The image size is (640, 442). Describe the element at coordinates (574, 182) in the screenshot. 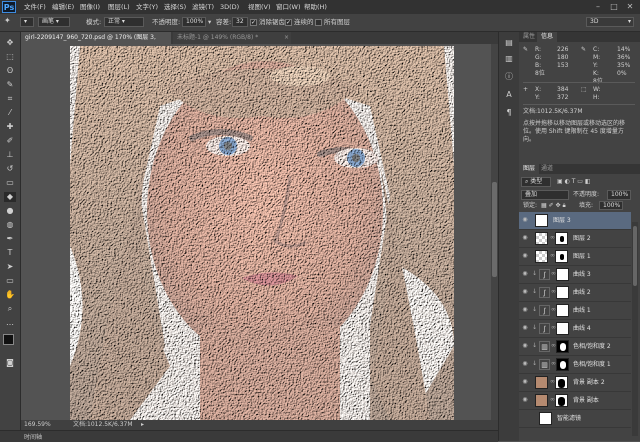

I see `filter-icons: ▣ ◐ T ▭ ◧` at that location.